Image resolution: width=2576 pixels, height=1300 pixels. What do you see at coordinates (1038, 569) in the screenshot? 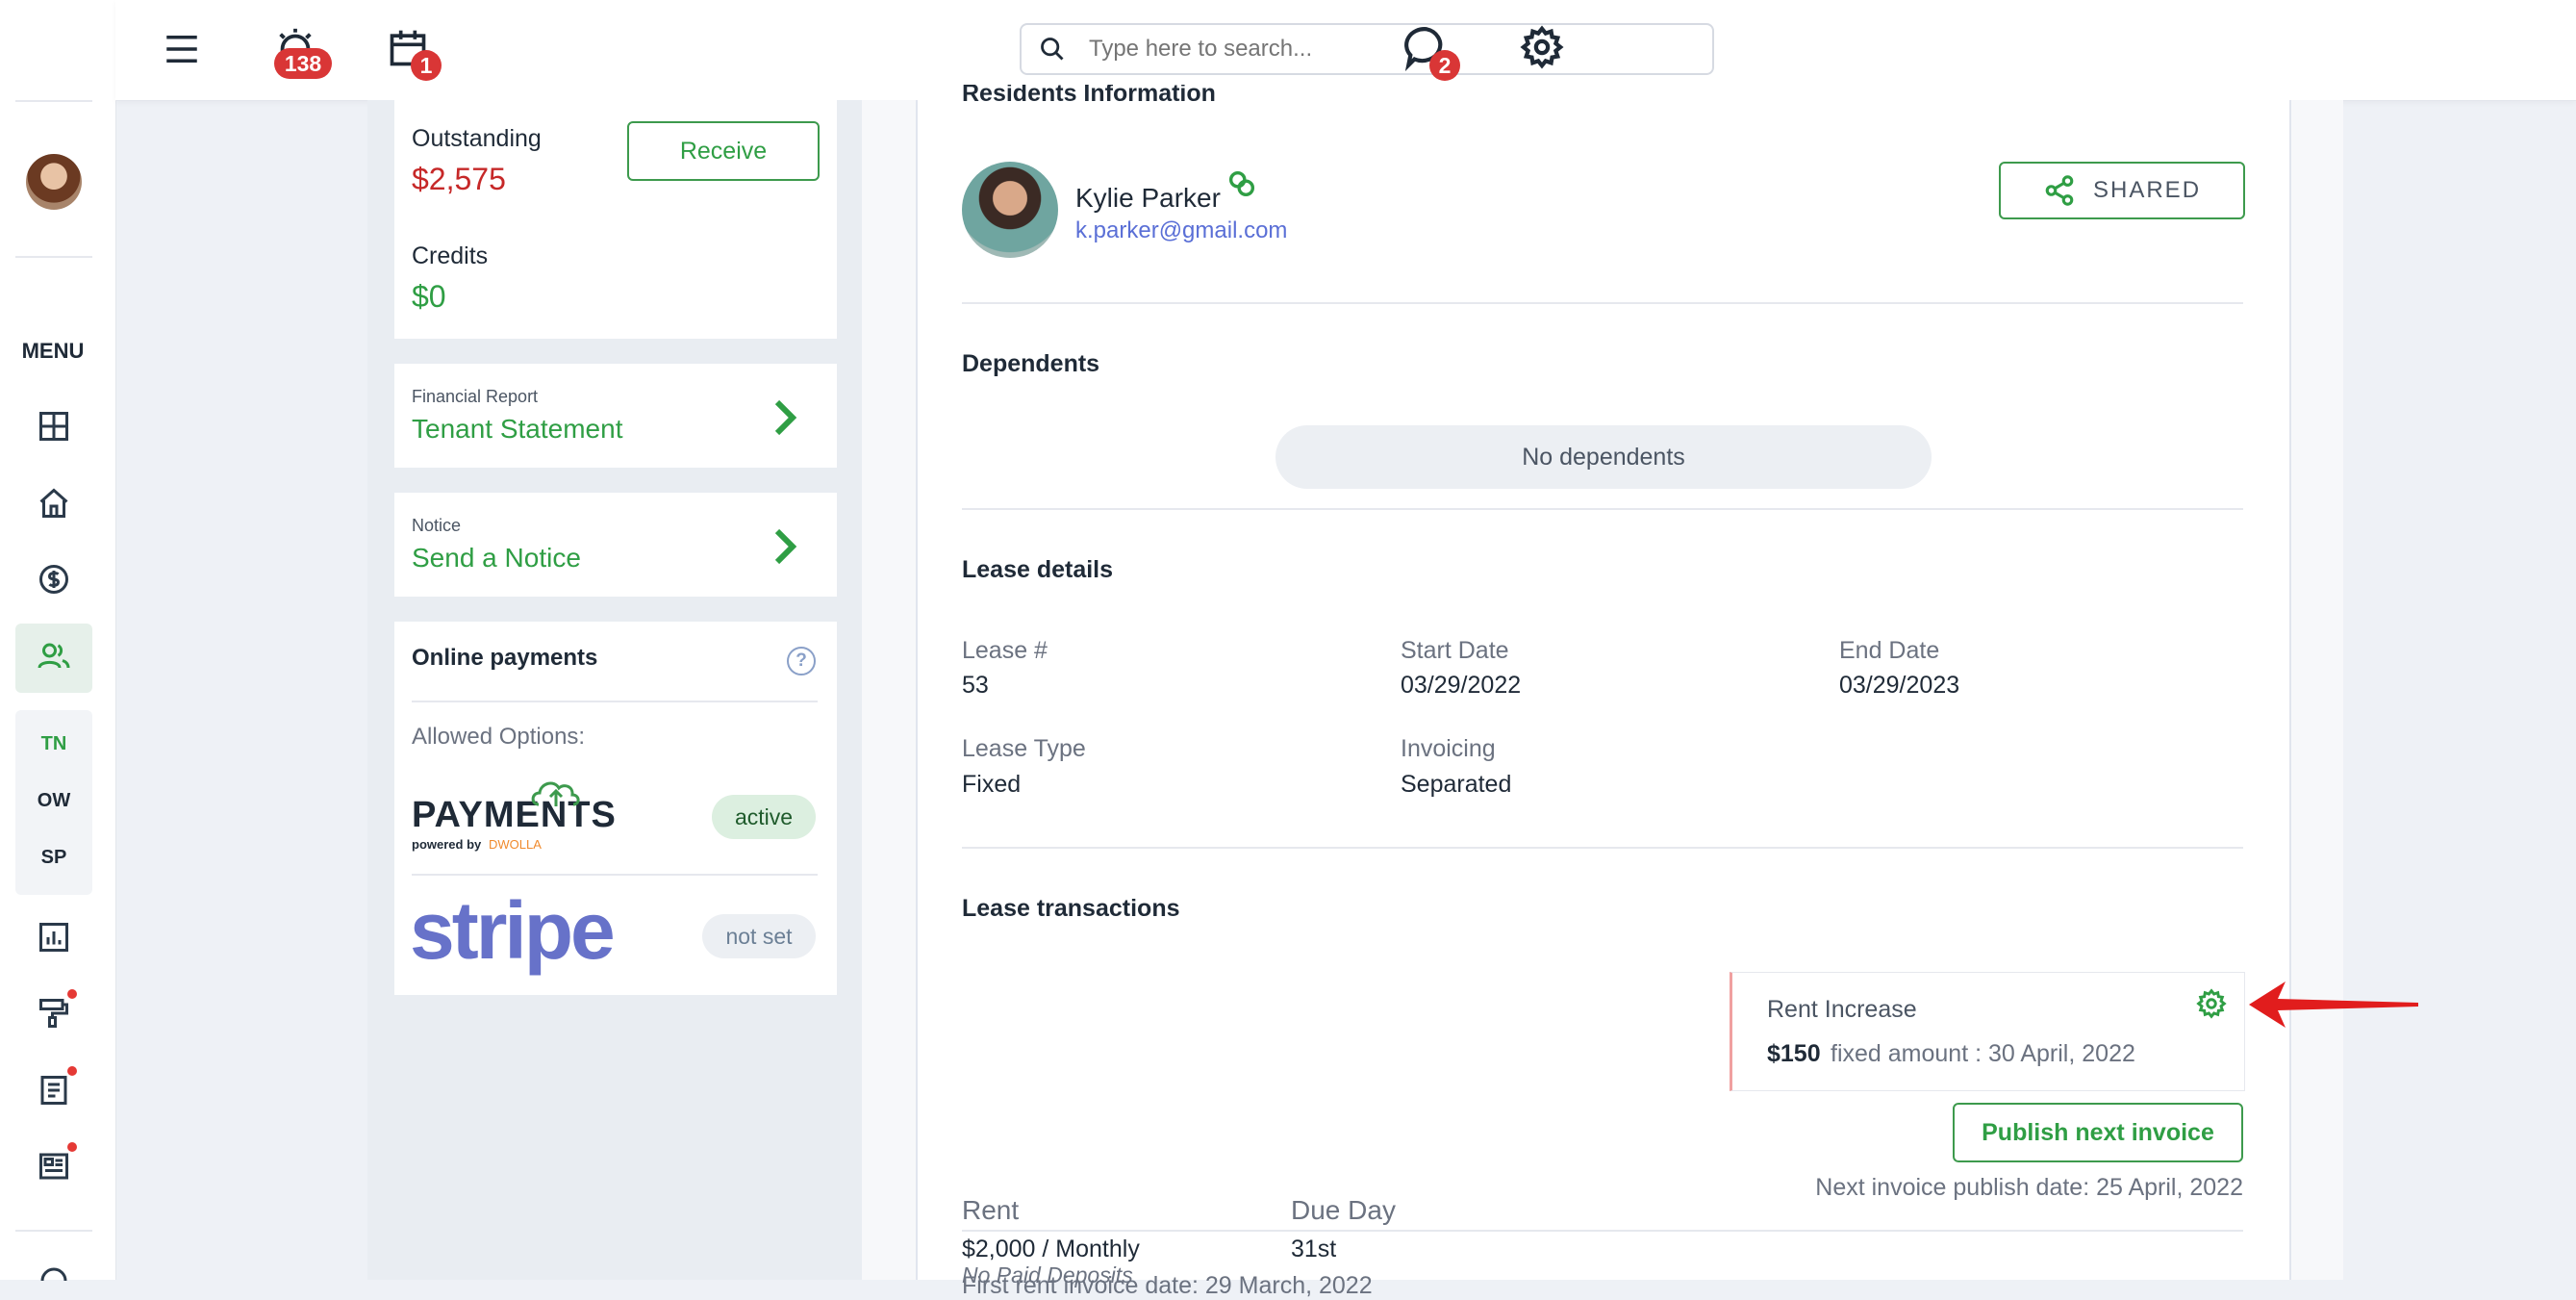
I see `lease-details-title: Lease details` at bounding box center [1038, 569].